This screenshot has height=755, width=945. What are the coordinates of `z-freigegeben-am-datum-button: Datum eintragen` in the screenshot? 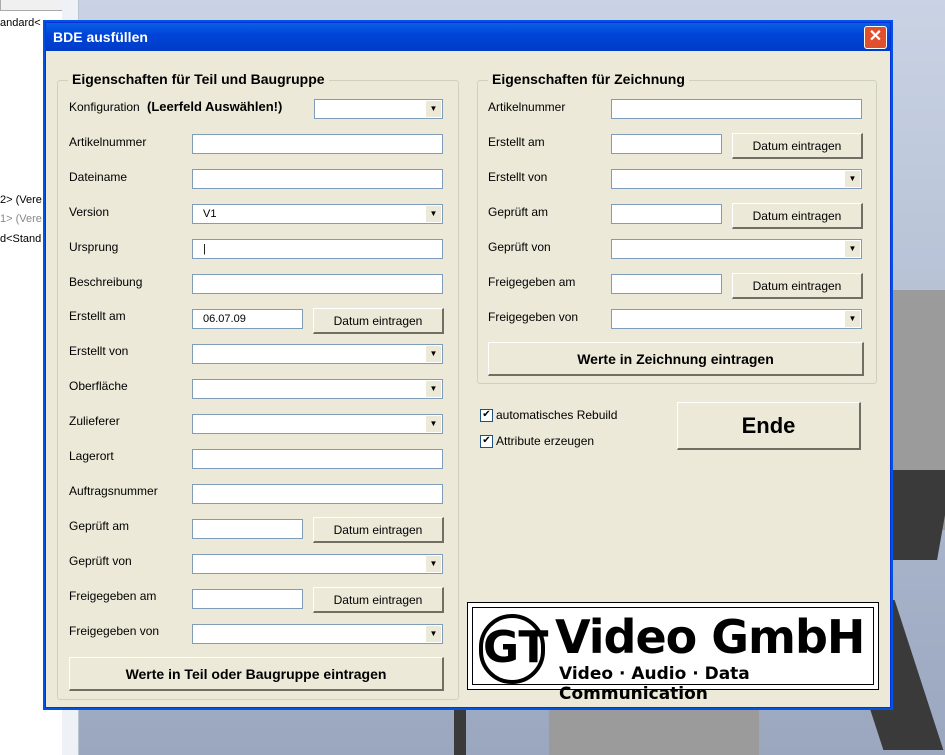 It's located at (797, 286).